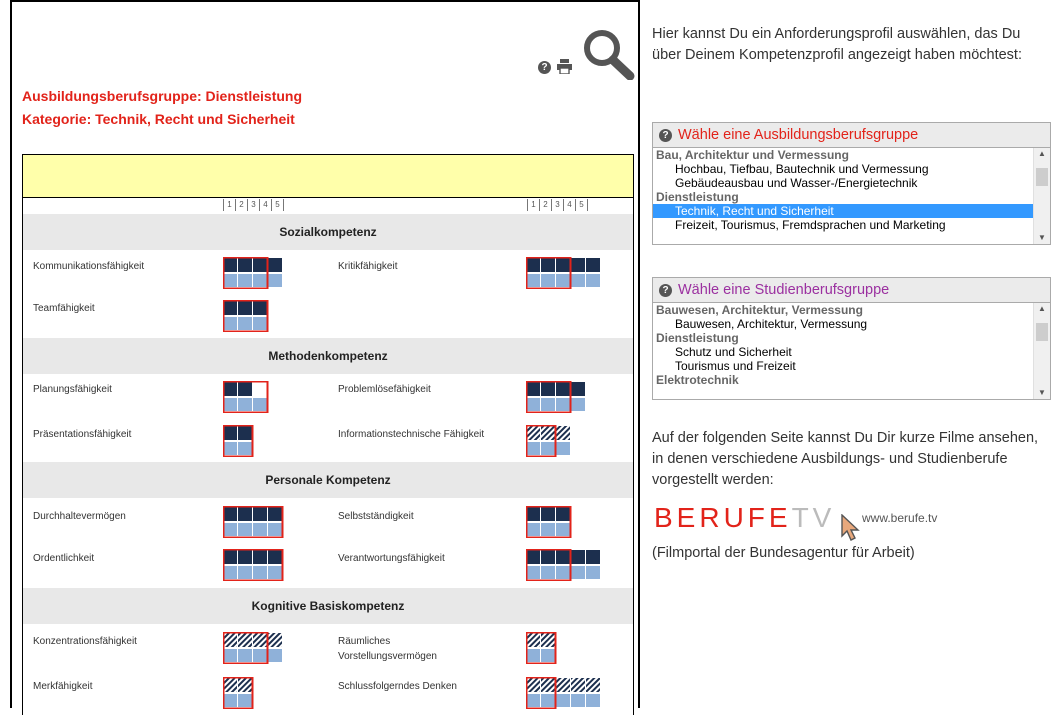  What do you see at coordinates (851, 324) in the screenshot?
I see `listbox-option: Bauwesen, Architektur, Vermessung` at bounding box center [851, 324].